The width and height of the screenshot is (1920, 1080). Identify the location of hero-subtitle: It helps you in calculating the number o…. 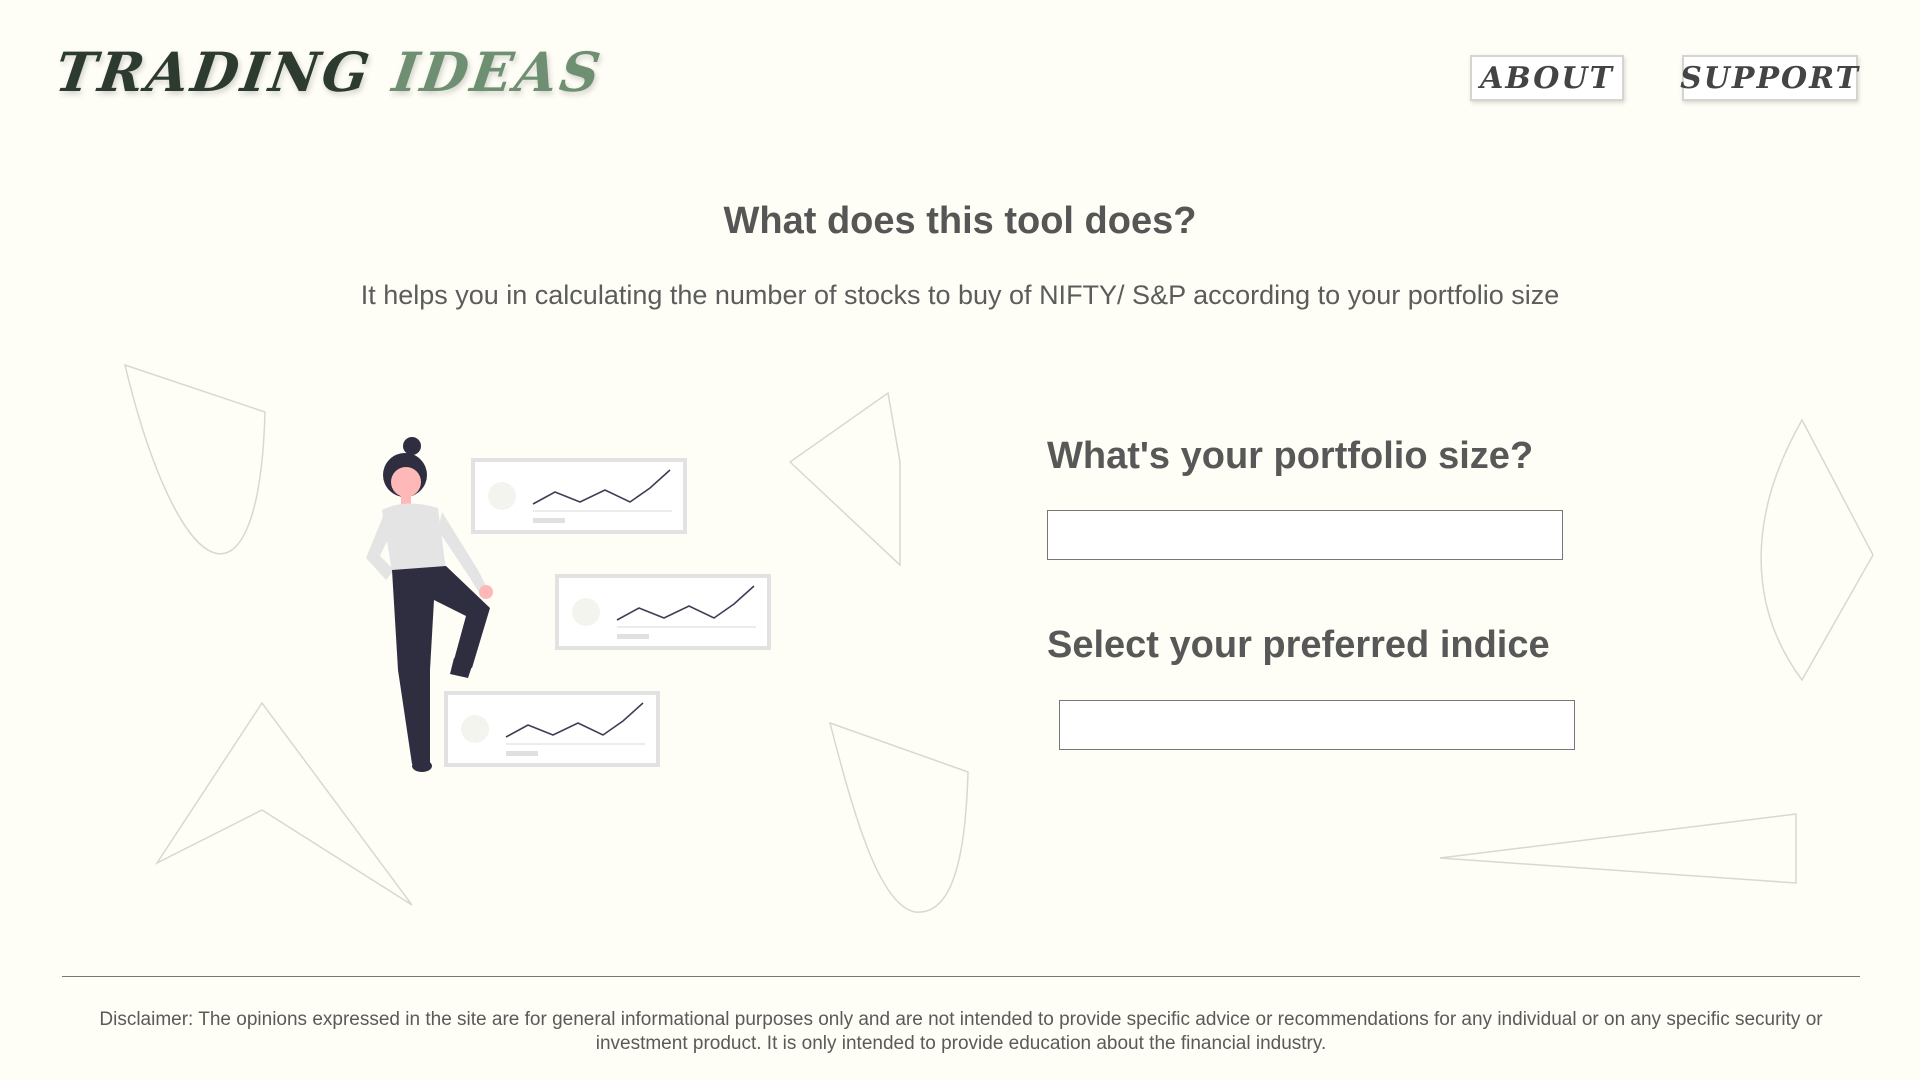
(960, 295).